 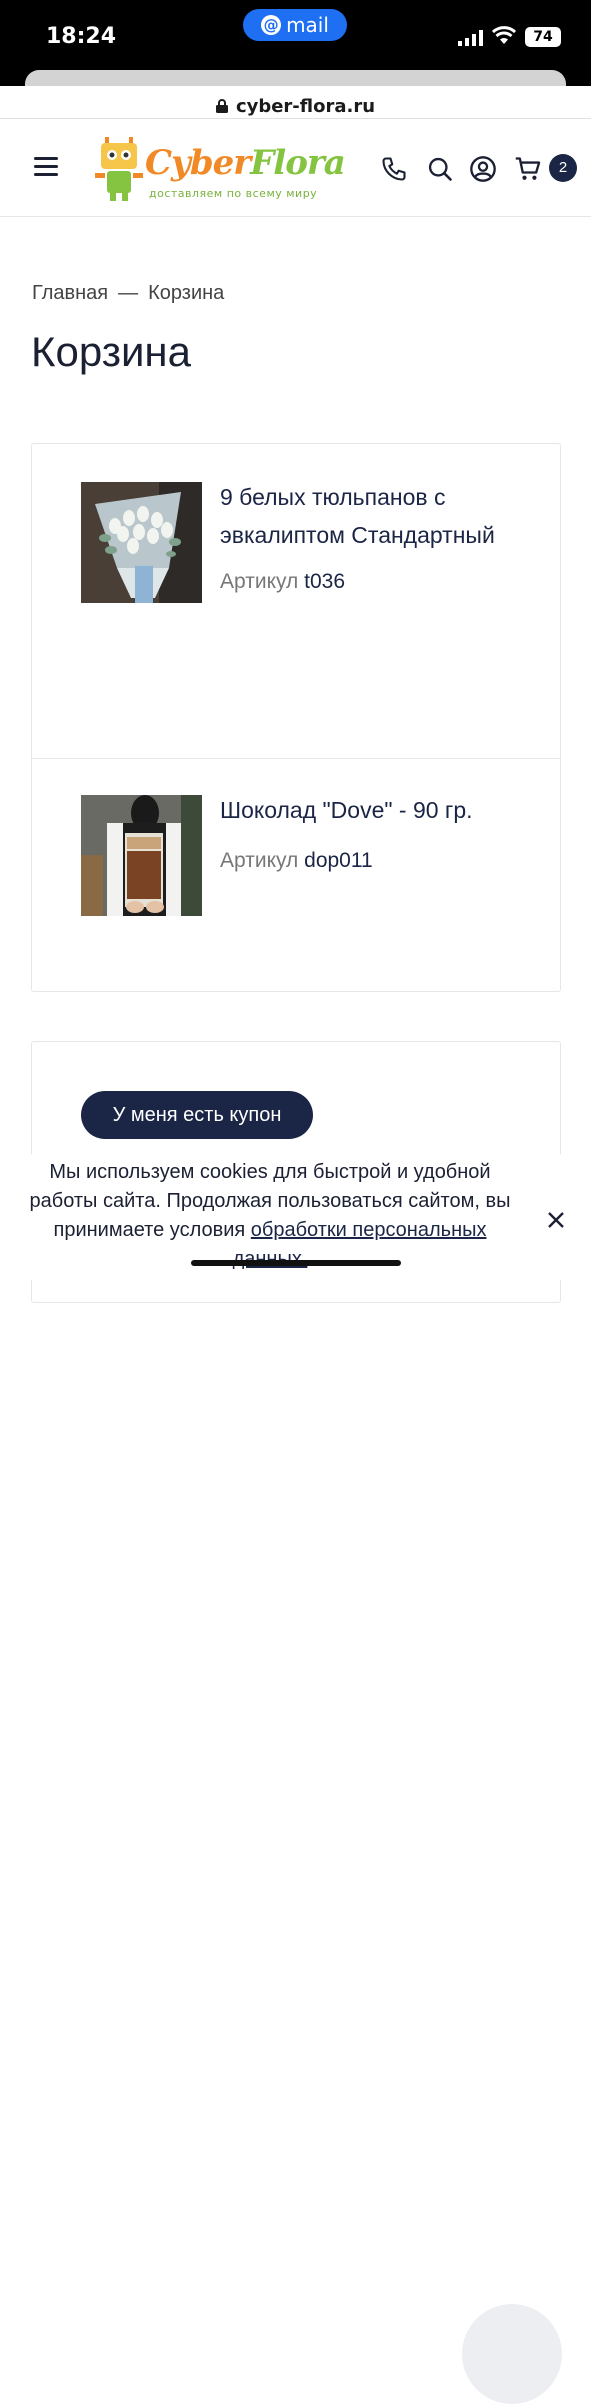 I want to click on sku-code: dop011, so click(x=338, y=860).